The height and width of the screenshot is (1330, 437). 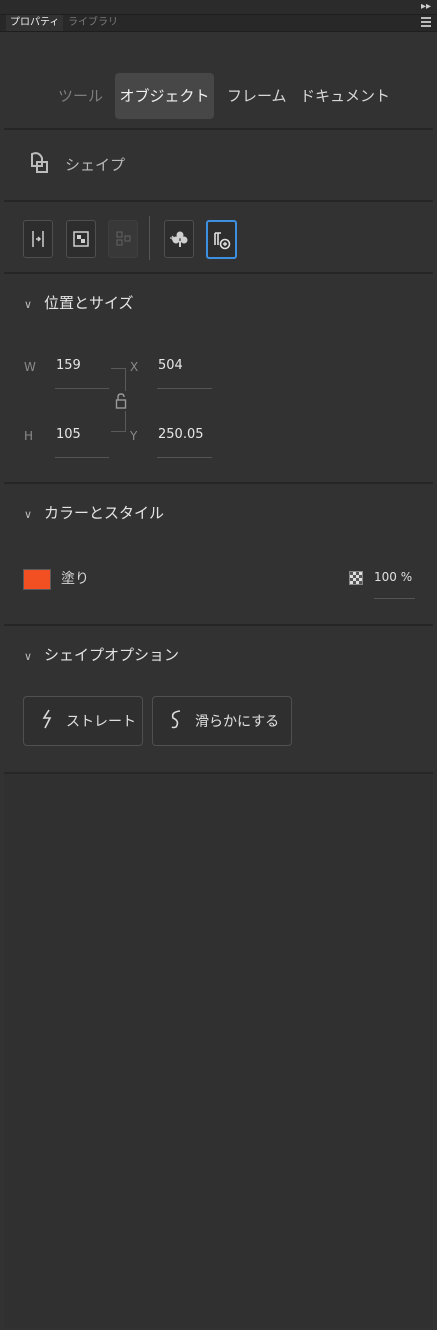 What do you see at coordinates (39, 162) in the screenshot?
I see `shape-icon` at bounding box center [39, 162].